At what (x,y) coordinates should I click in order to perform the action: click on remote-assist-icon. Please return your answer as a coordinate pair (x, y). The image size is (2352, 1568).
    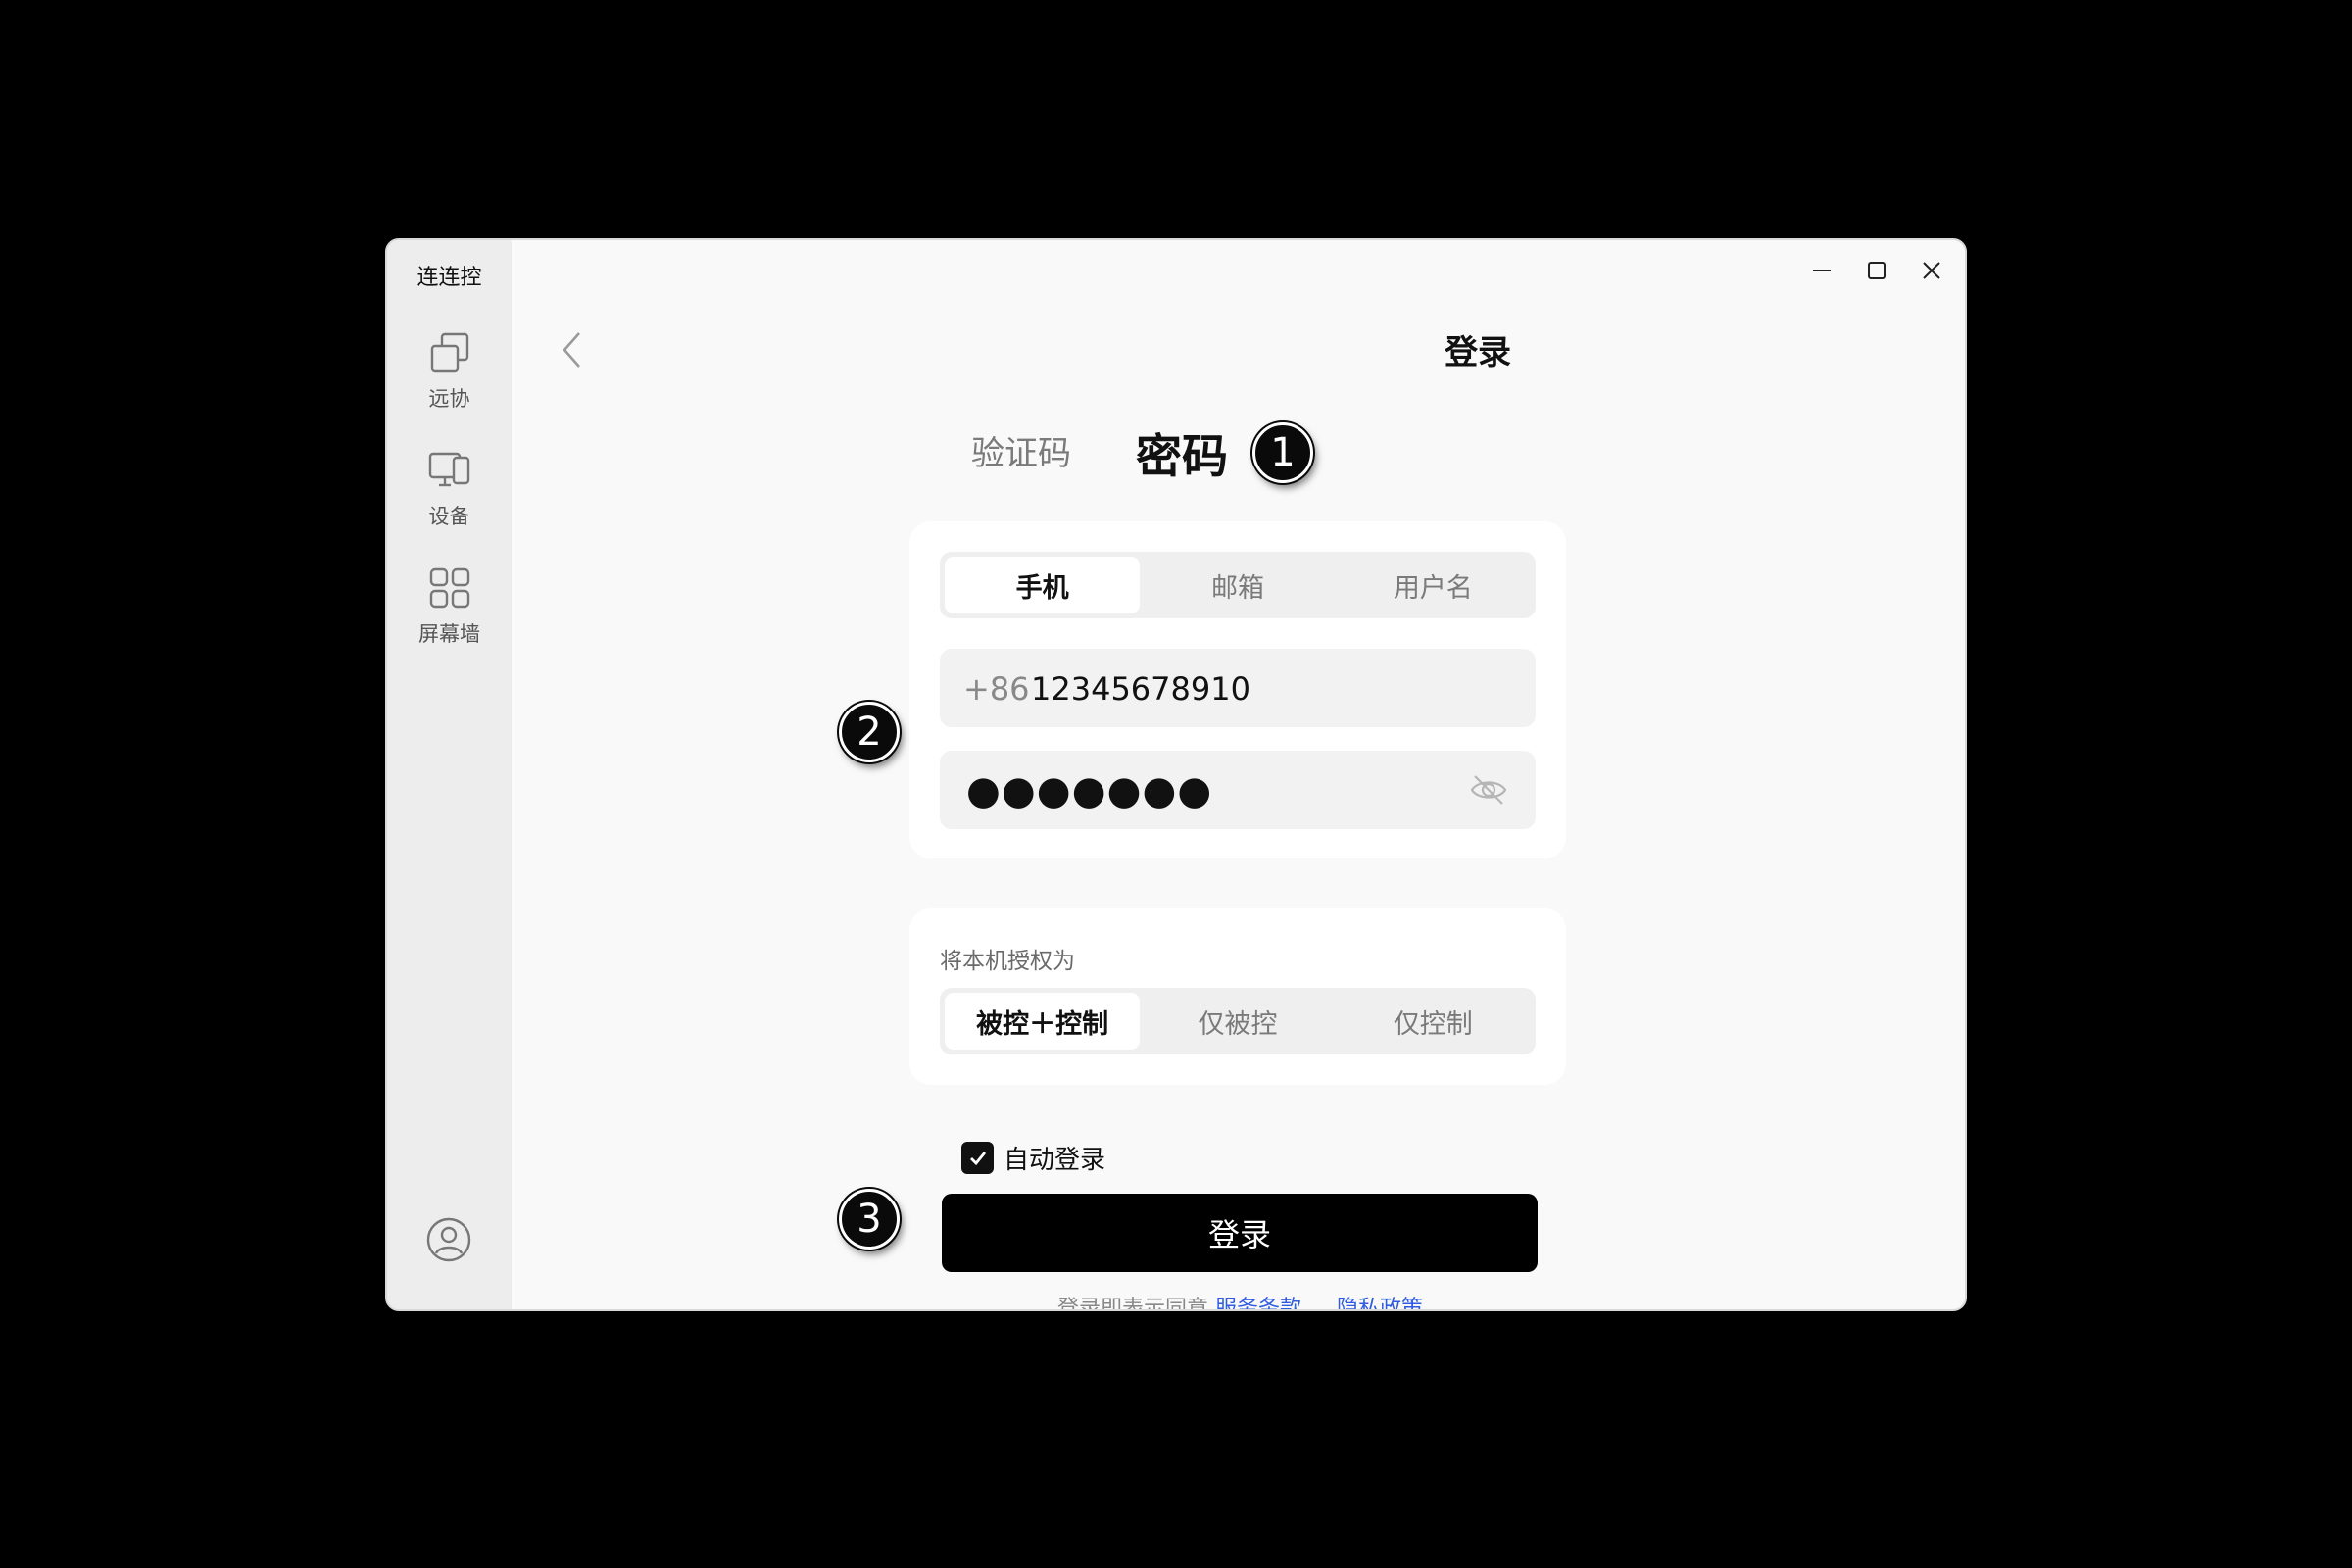
    Looking at the image, I should click on (449, 352).